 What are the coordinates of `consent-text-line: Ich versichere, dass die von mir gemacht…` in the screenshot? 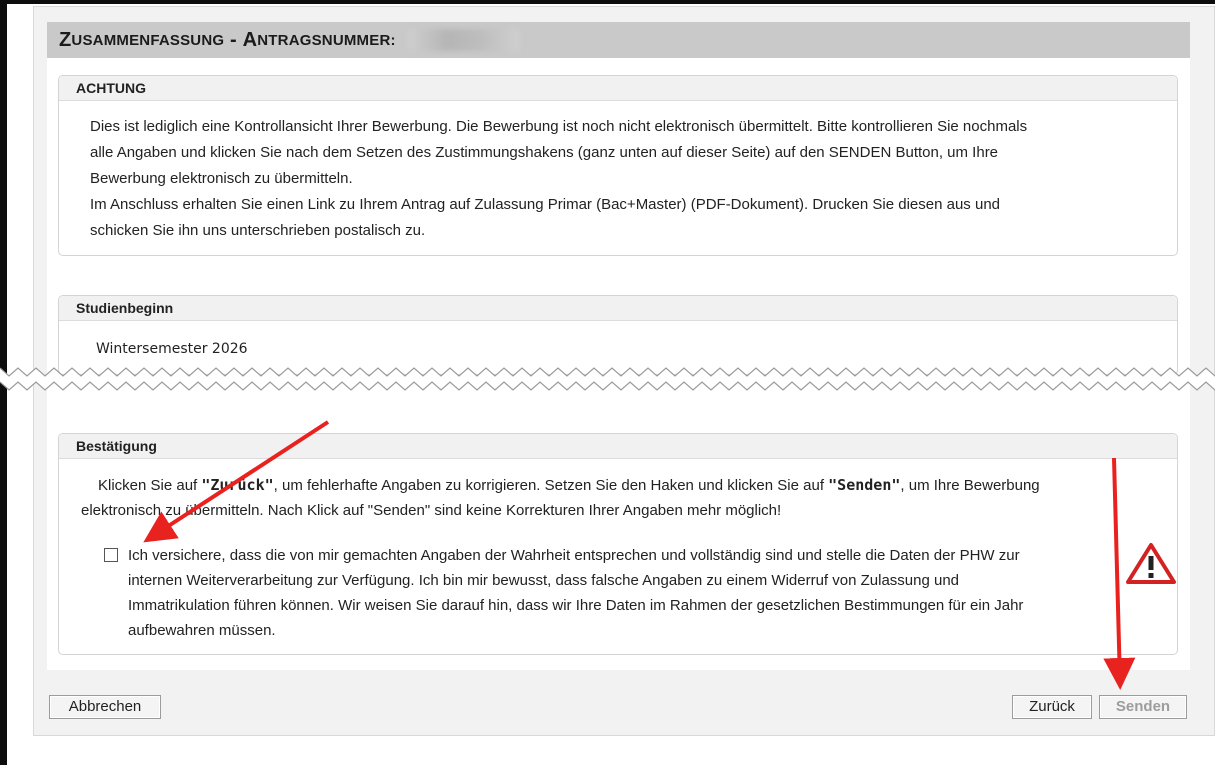 It's located at (574, 555).